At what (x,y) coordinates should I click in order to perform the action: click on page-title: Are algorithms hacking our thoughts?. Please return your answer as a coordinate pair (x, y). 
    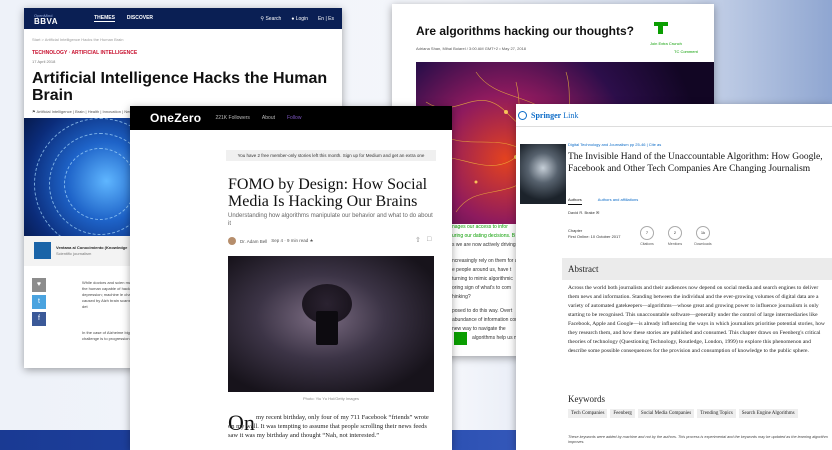
    Looking at the image, I should click on (525, 31).